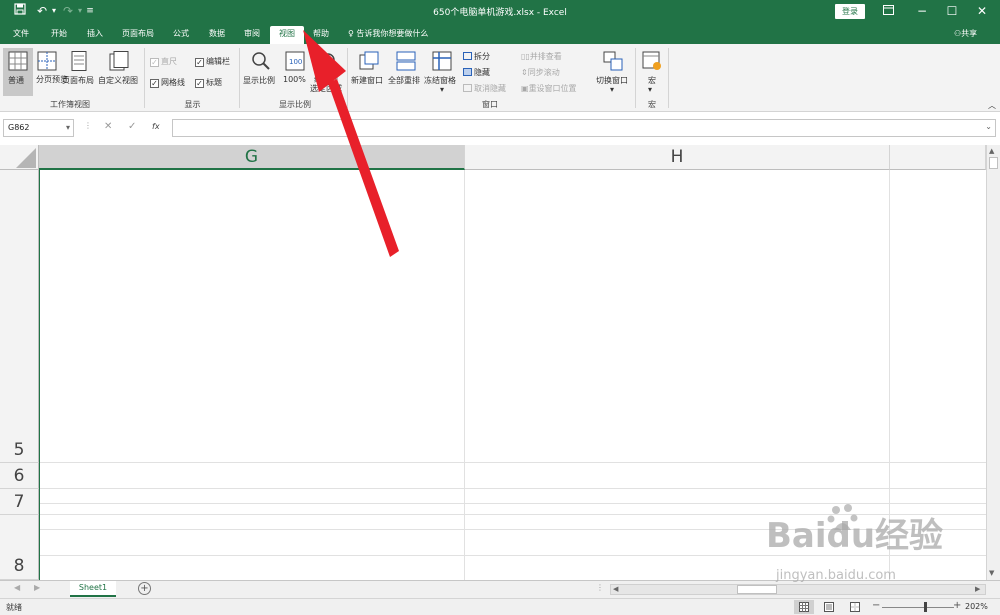 This screenshot has width=1000, height=615. Describe the element at coordinates (369, 72) in the screenshot. I see `new-window-button: 新建窗口` at that location.